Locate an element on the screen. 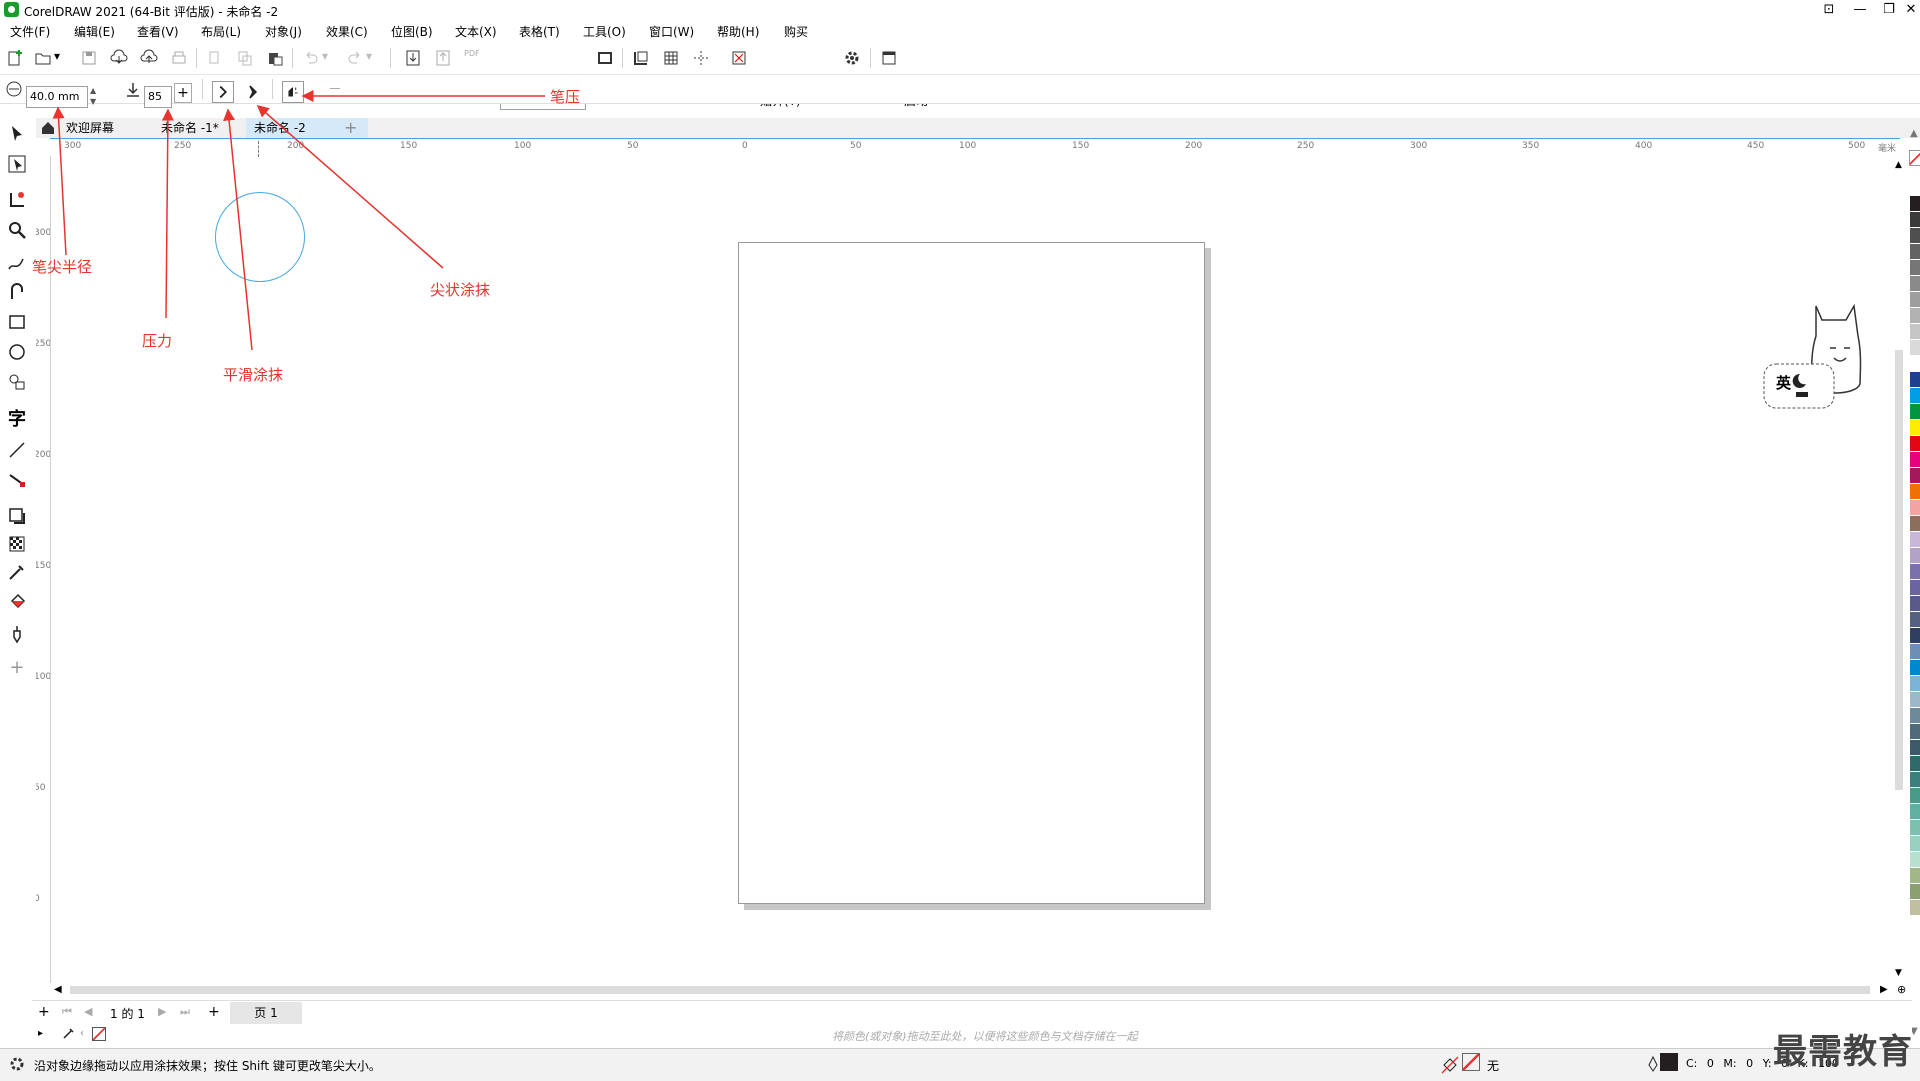 The width and height of the screenshot is (1920, 1081). pen-pressure-button is located at coordinates (293, 92).